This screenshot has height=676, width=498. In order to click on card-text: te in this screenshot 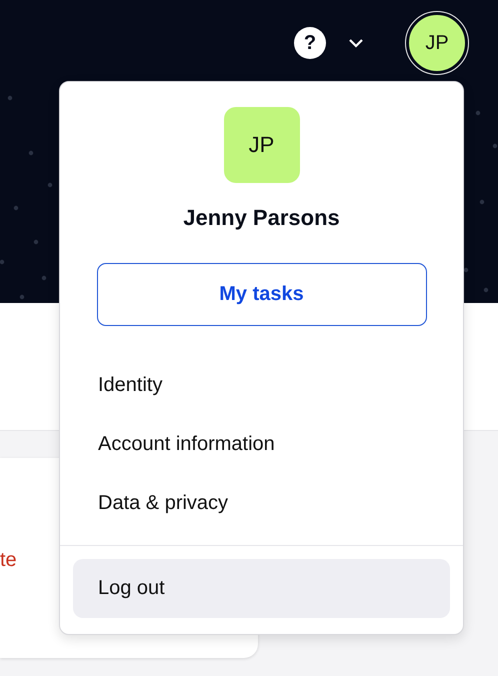, I will do `click(8, 560)`.